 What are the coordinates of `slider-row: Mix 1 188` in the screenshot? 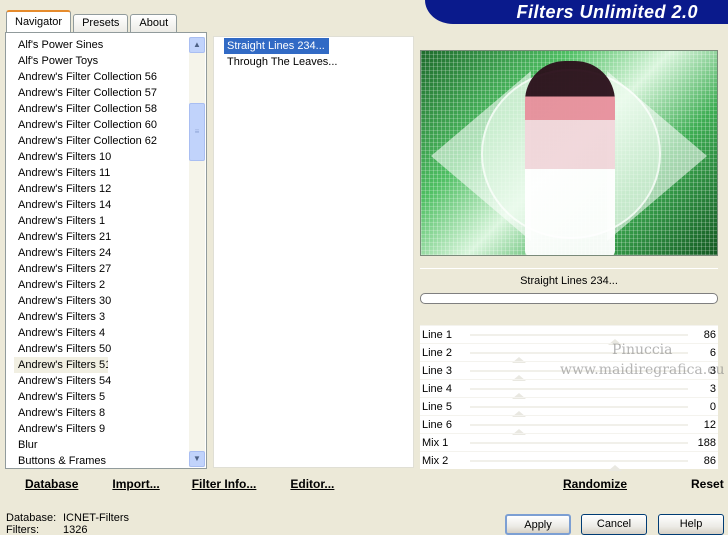 It's located at (569, 442).